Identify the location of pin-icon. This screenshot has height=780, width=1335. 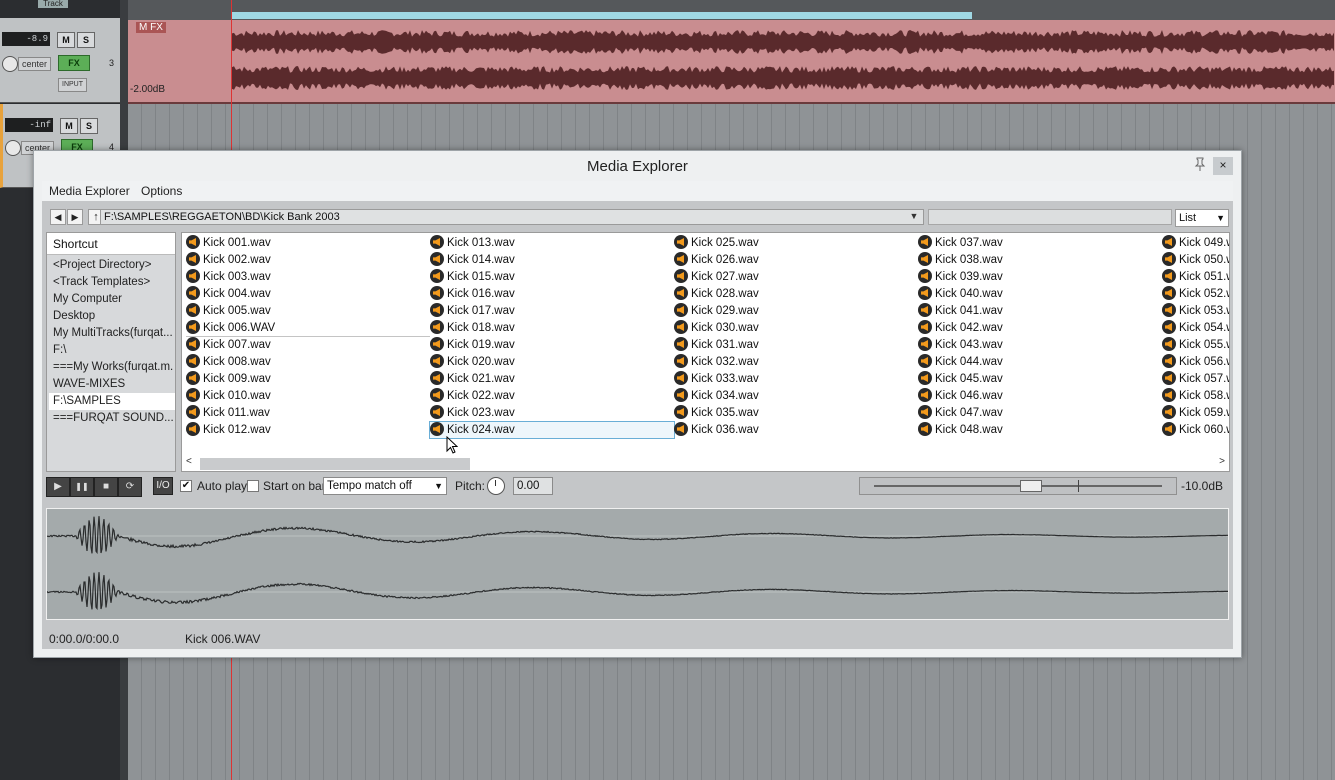
(1200, 165).